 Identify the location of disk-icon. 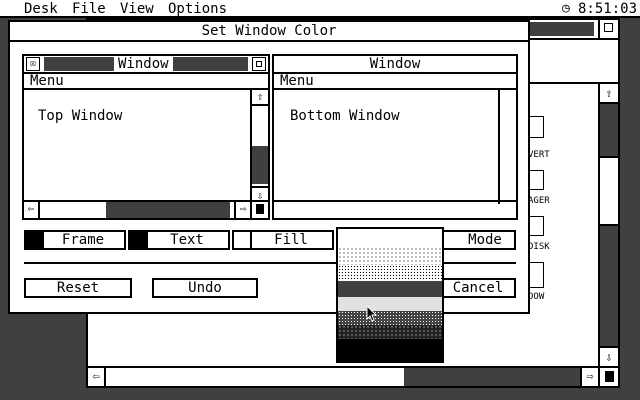
(536, 226).